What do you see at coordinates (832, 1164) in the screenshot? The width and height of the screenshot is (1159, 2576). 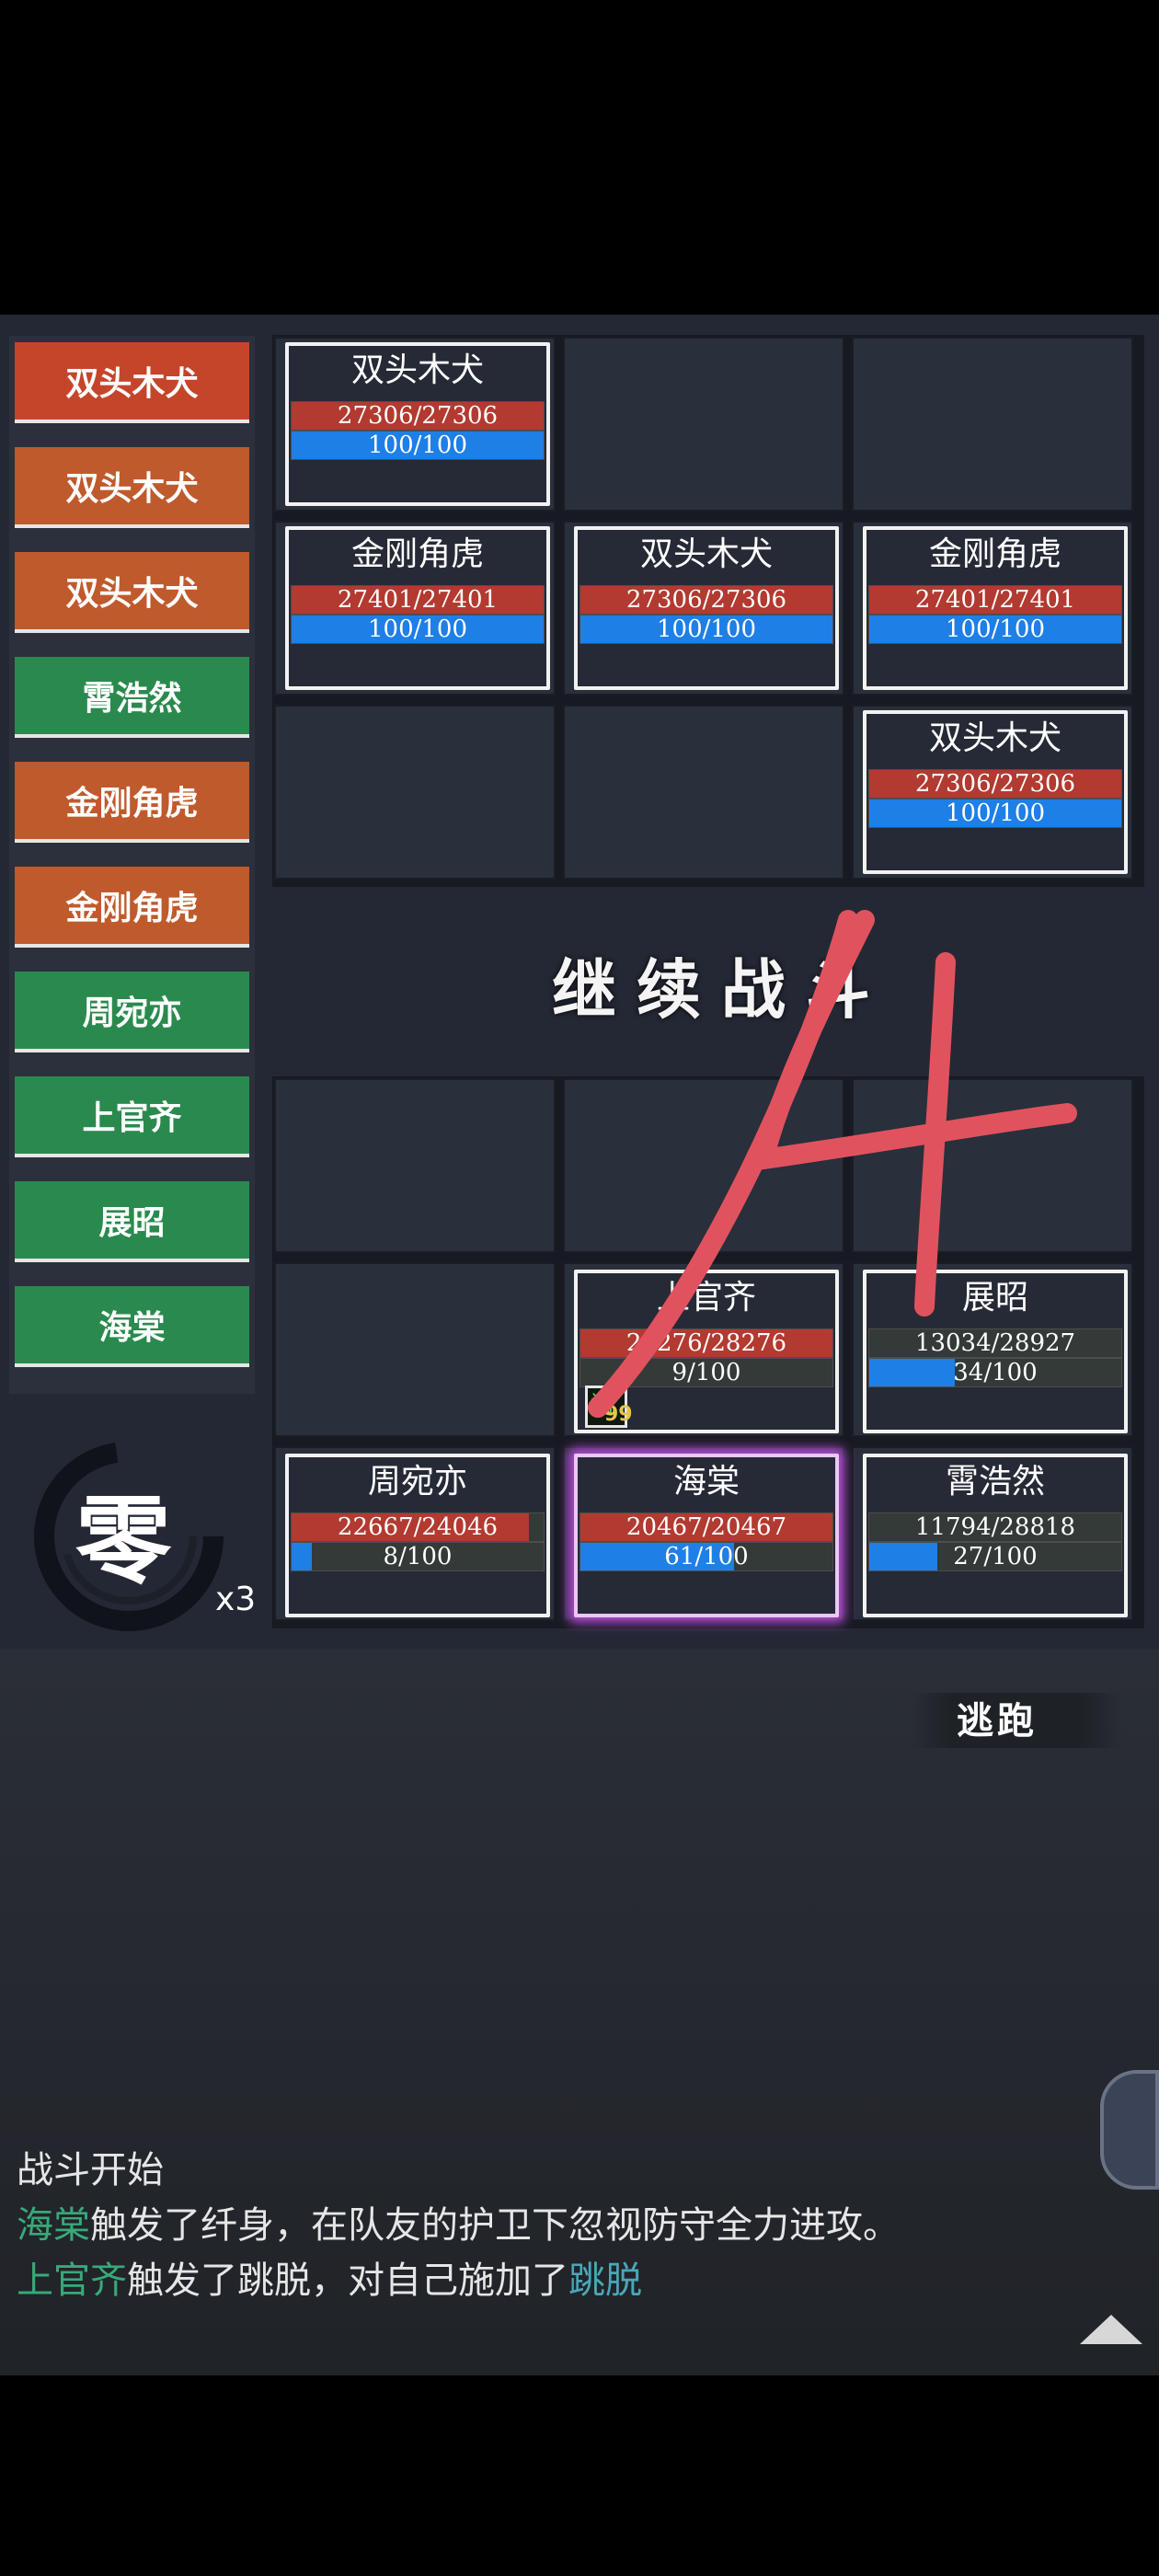 I see `handwritten-14-overlay` at bounding box center [832, 1164].